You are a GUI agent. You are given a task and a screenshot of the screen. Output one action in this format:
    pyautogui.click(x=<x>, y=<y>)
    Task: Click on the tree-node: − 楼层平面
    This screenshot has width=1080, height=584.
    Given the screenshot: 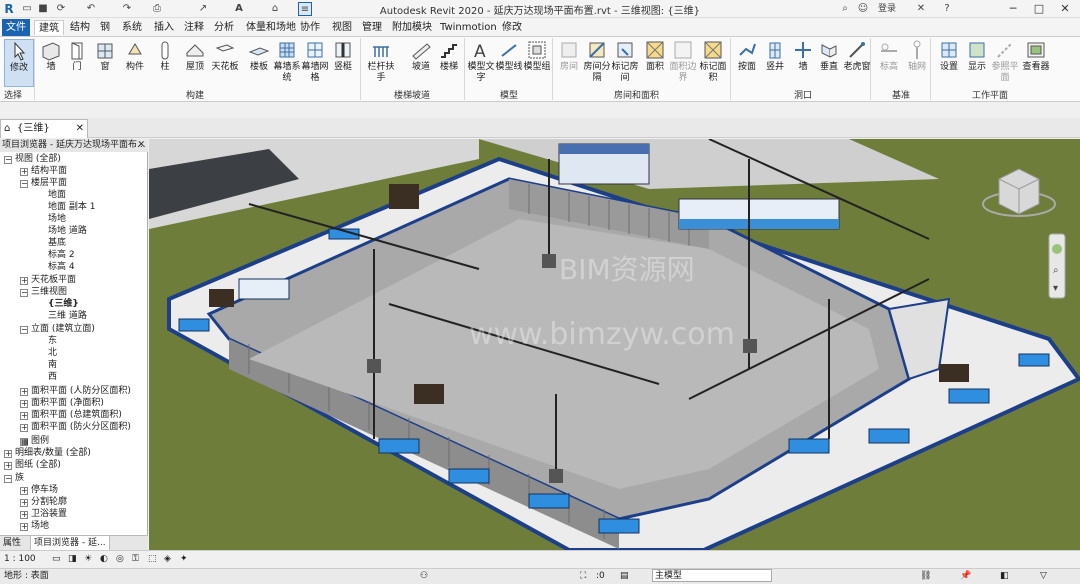 What is the action you would take?
    pyautogui.click(x=43, y=183)
    